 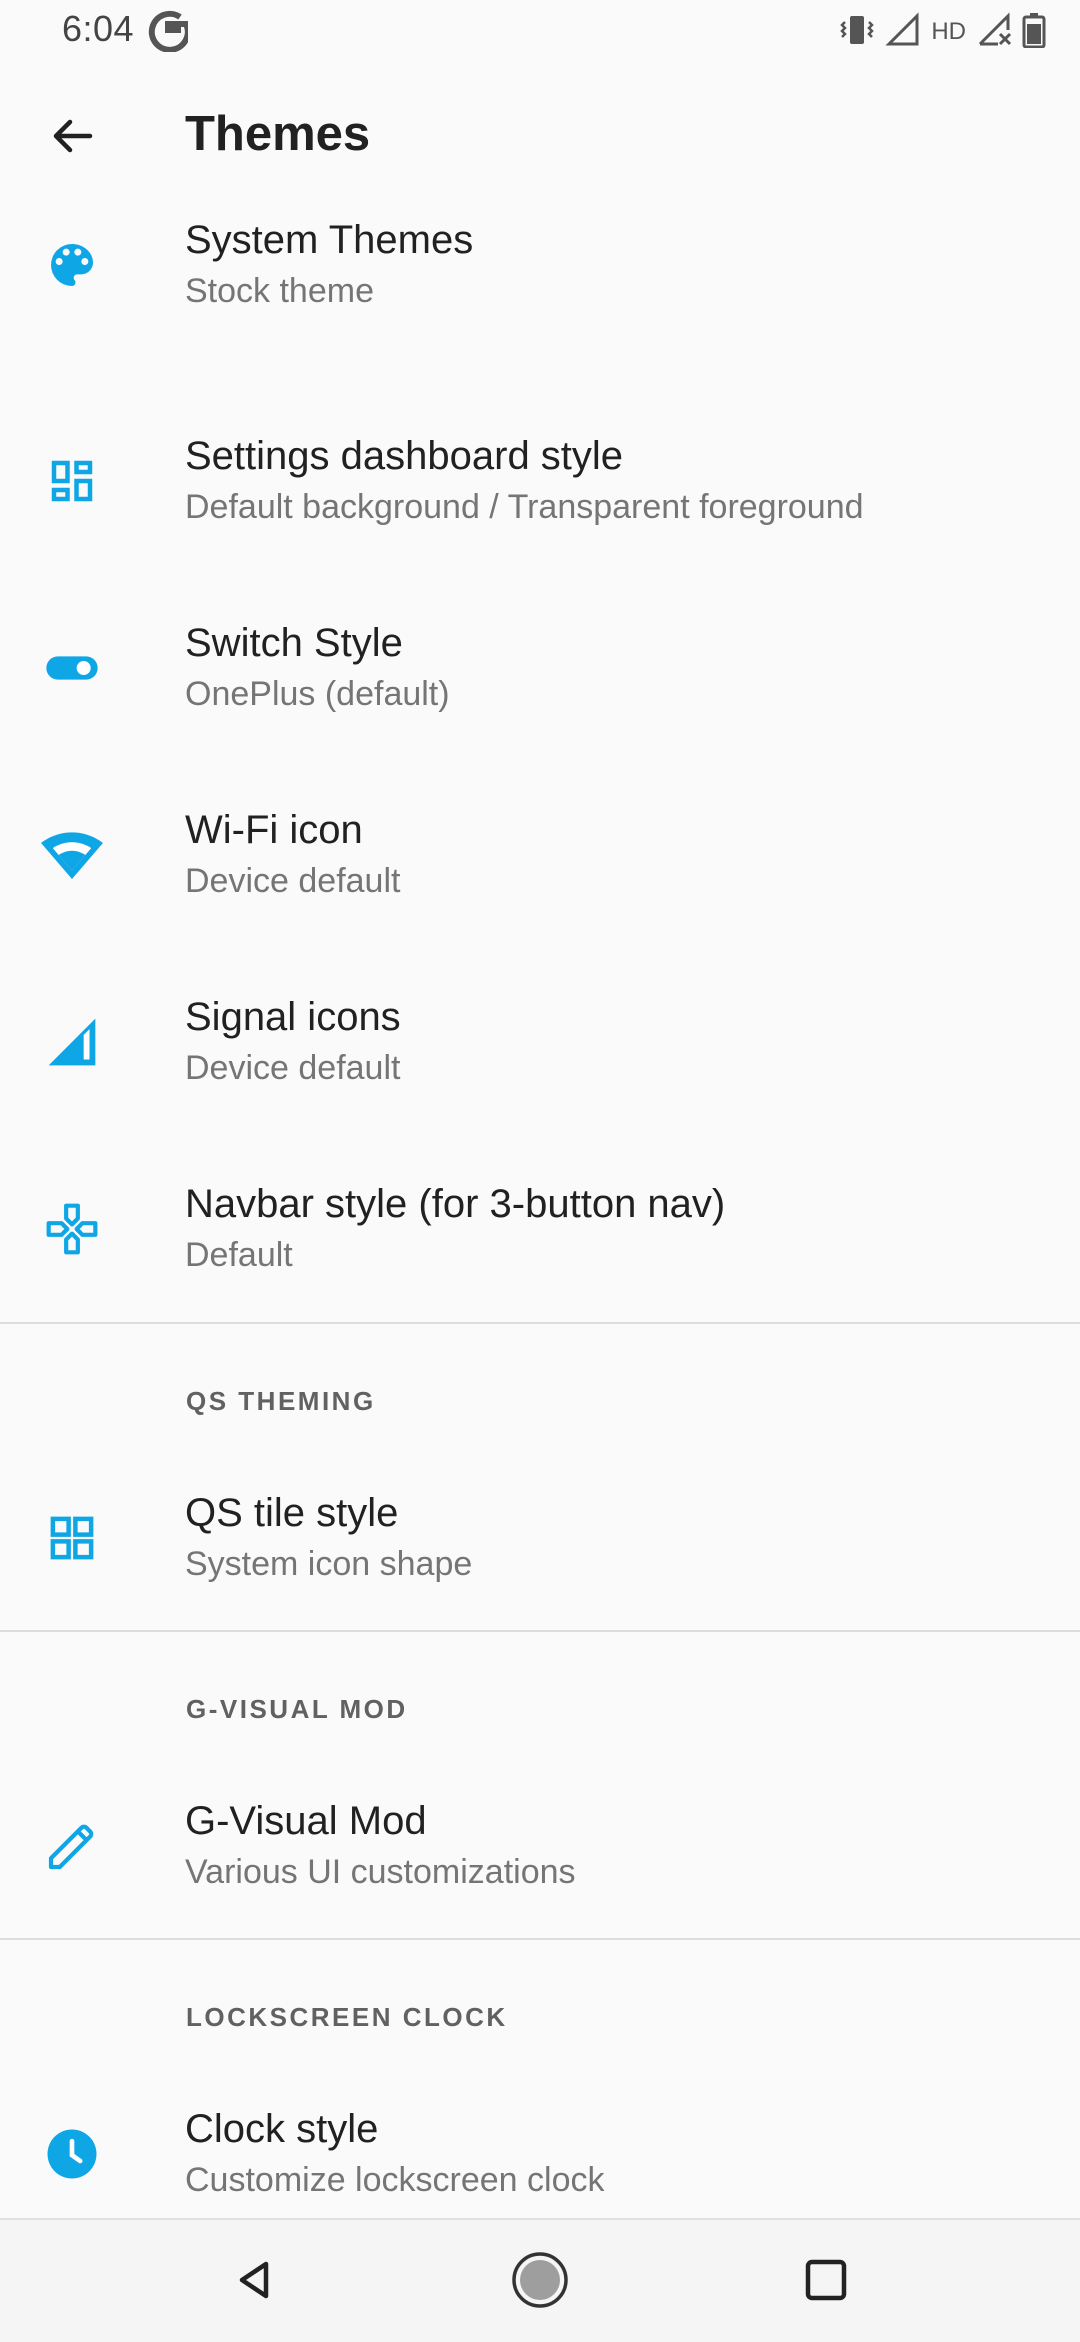 What do you see at coordinates (347, 2017) in the screenshot?
I see `category-label: LOCKSCREEN CLOCK` at bounding box center [347, 2017].